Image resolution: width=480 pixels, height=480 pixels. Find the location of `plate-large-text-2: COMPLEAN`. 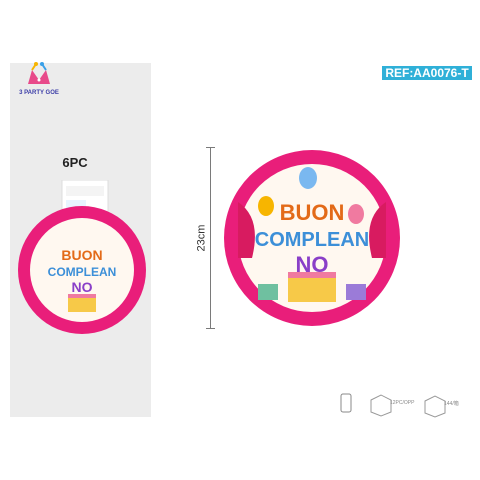

plate-large-text-2: COMPLEAN is located at coordinates (312, 240).